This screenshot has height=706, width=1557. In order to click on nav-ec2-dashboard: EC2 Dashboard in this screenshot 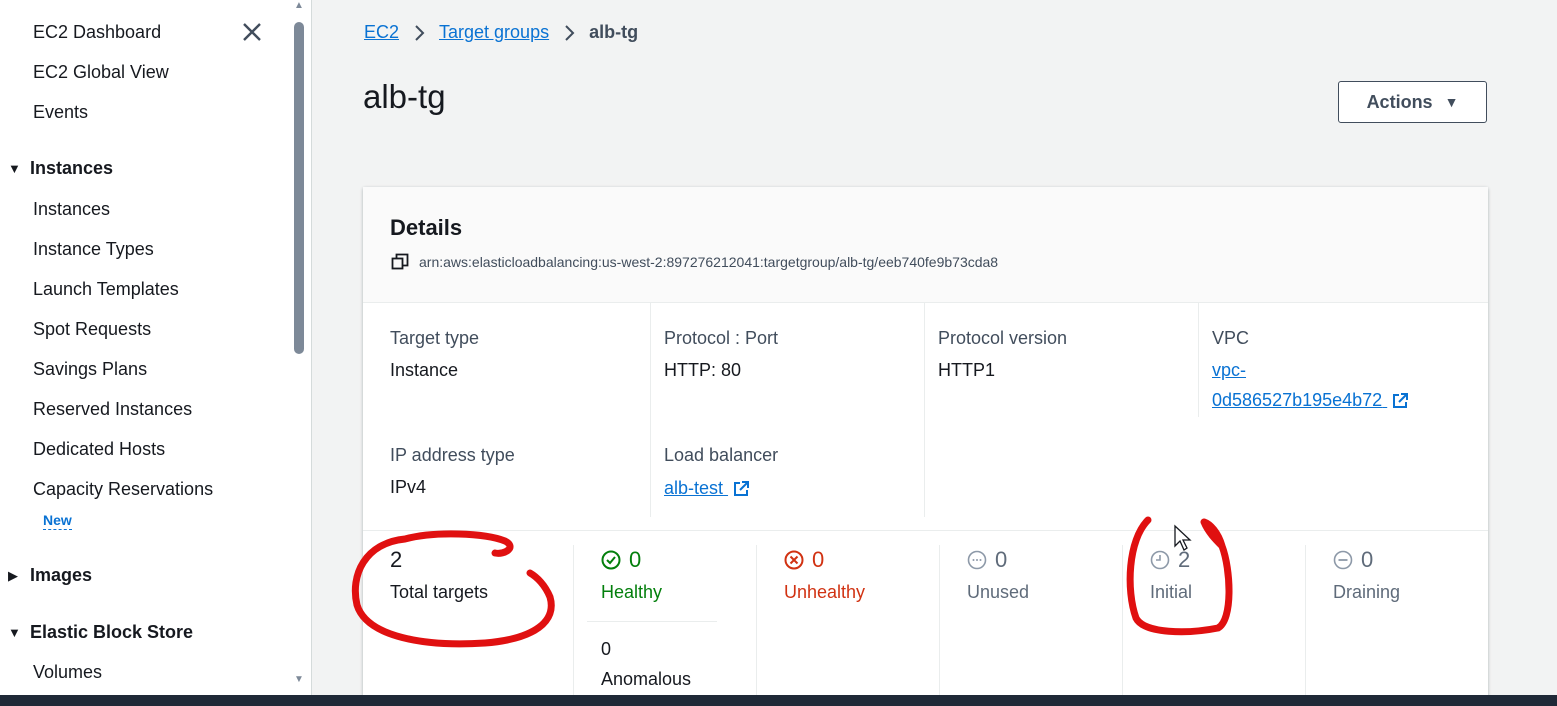, I will do `click(97, 32)`.